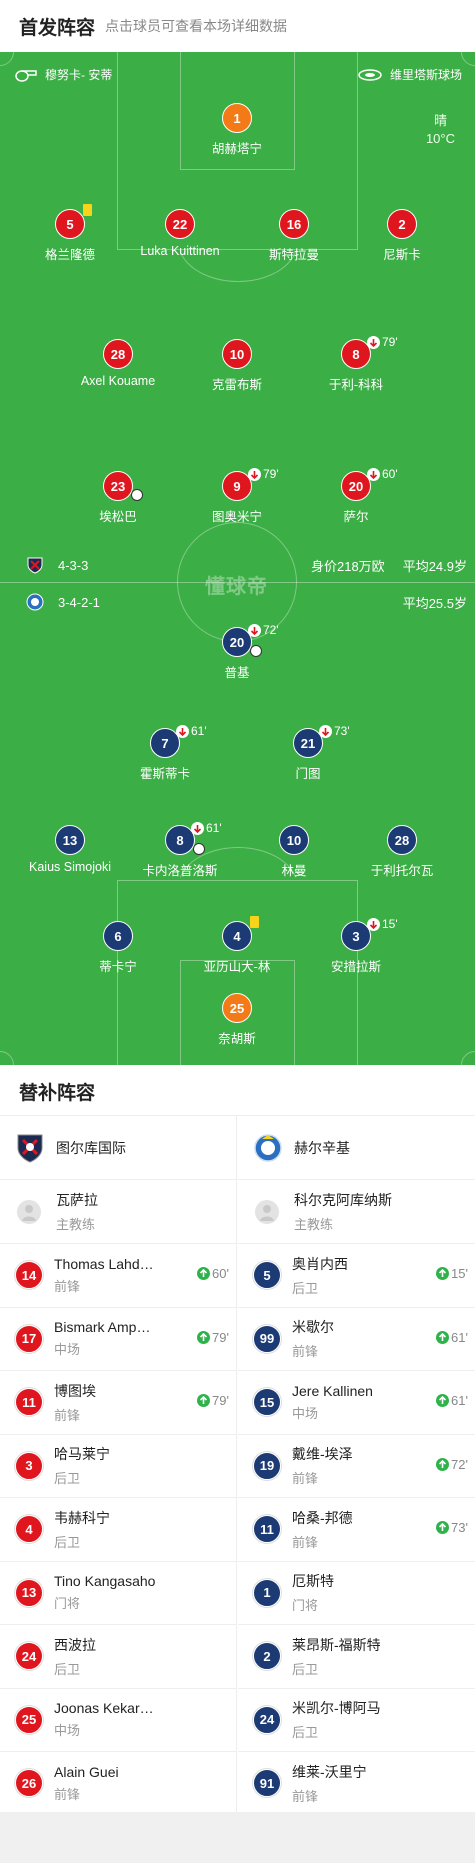 Image resolution: width=475 pixels, height=1863 pixels. Describe the element at coordinates (29, 1783) in the screenshot. I see `substitute-number-badge: 26` at that location.